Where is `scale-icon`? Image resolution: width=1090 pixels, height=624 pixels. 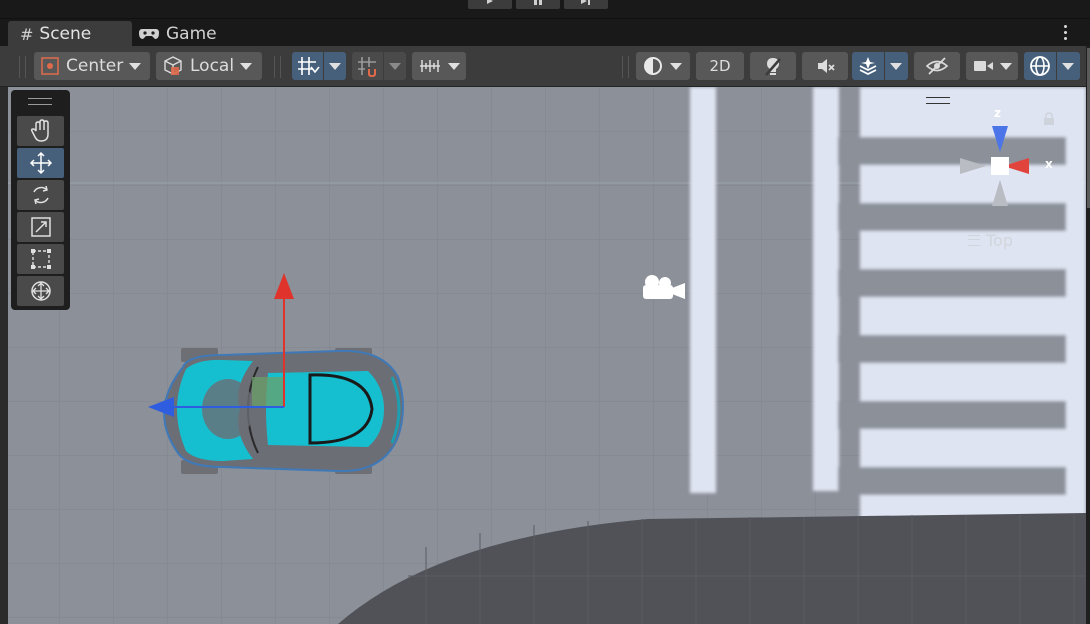
scale-icon is located at coordinates (40, 227).